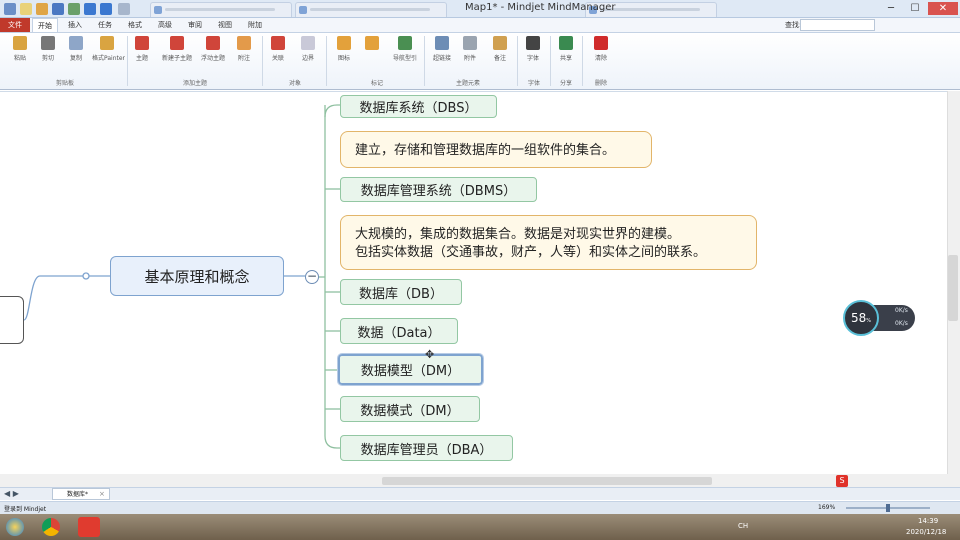  Describe the element at coordinates (438, 189) in the screenshot. I see `topic-dbms: 数据库管理系统（DBMS）` at that location.